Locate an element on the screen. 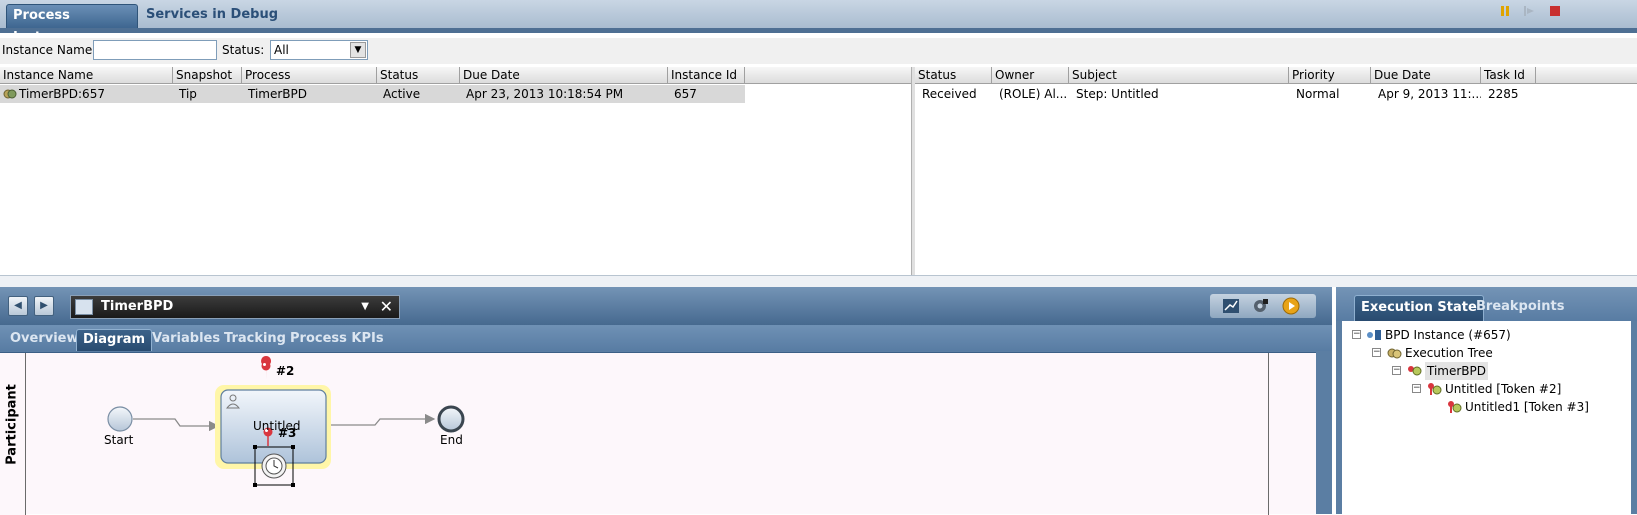  cell-status: Active is located at coordinates (402, 94).